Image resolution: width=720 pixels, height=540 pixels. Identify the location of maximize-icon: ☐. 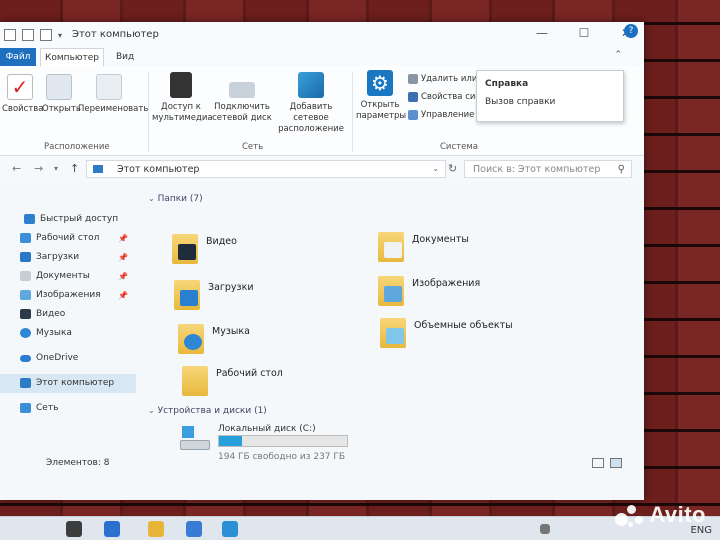
(584, 34).